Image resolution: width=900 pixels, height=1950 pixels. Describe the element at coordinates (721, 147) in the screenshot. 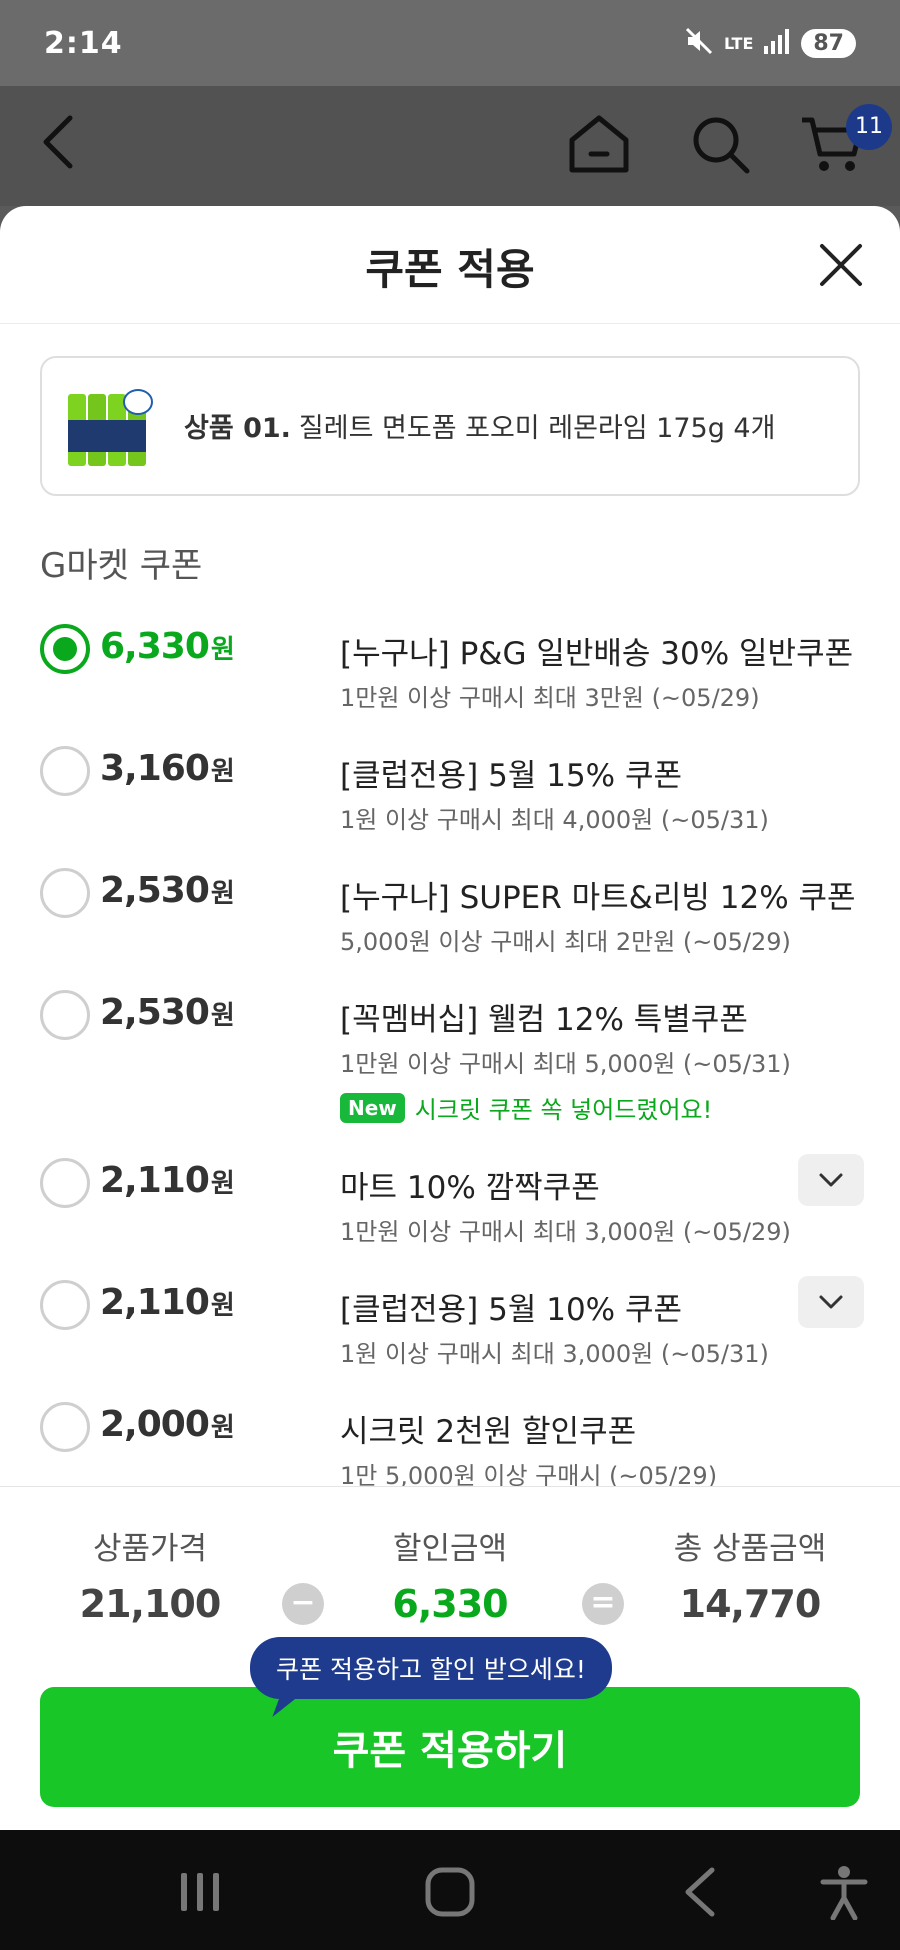

I see `search-icon` at that location.